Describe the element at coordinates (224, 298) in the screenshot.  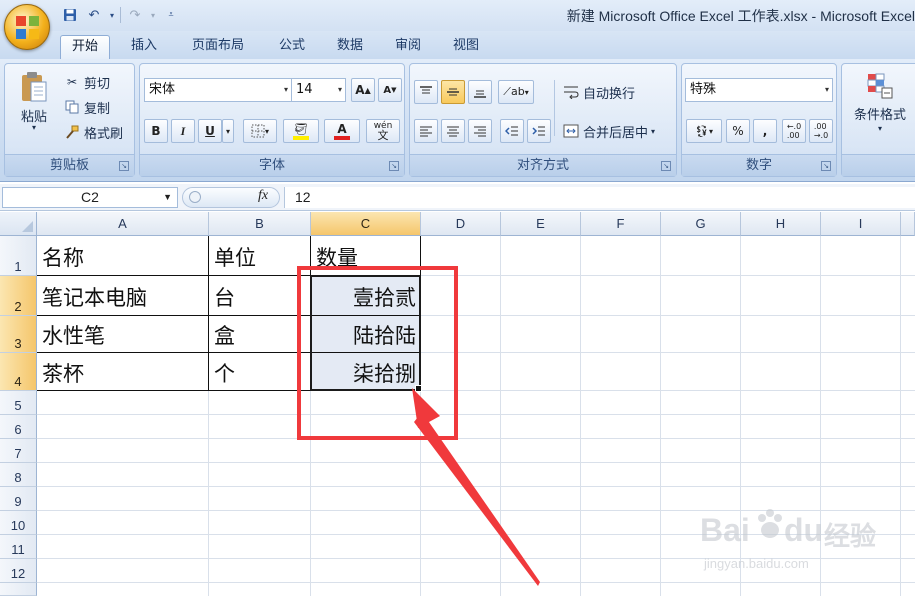
I see `cell-b2: 台` at that location.